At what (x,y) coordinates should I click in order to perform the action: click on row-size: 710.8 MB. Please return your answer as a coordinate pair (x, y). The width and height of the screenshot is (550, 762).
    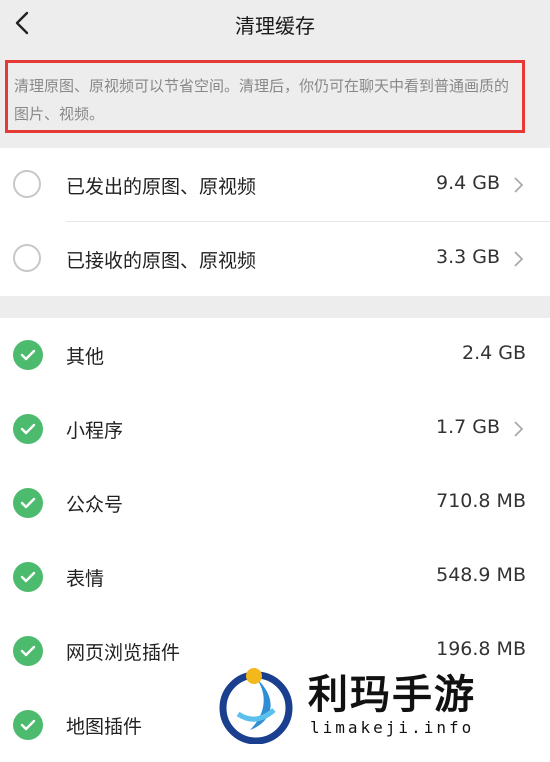
    Looking at the image, I should click on (481, 501).